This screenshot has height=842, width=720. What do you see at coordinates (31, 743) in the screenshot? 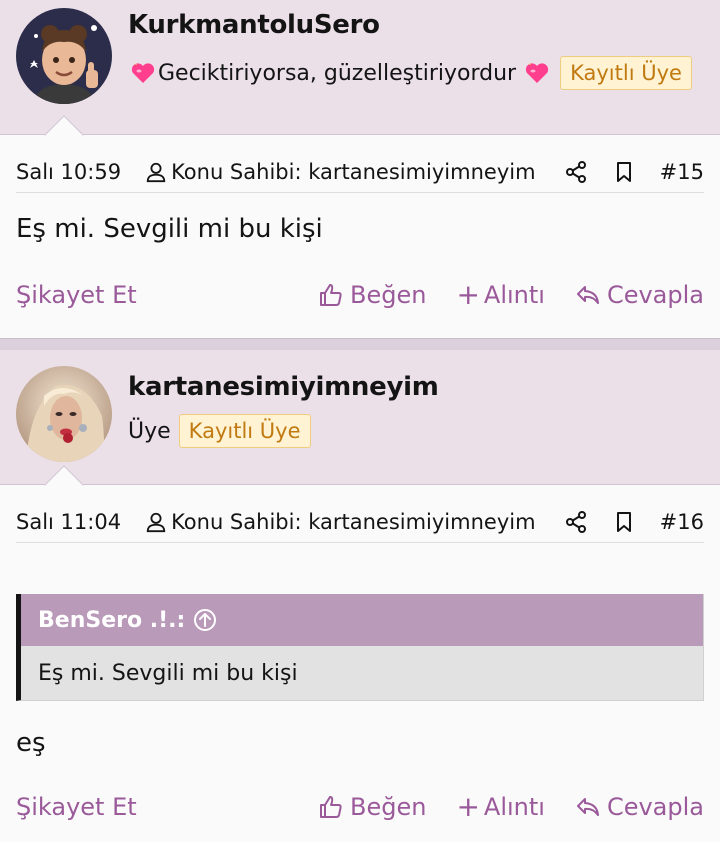
I see `post-body: eş` at bounding box center [31, 743].